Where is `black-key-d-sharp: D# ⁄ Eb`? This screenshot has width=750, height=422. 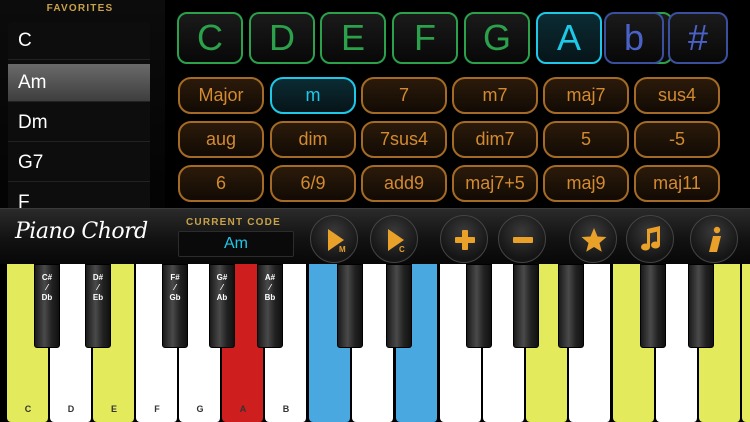
black-key-d-sharp: D# ⁄ Eb is located at coordinates (98, 306).